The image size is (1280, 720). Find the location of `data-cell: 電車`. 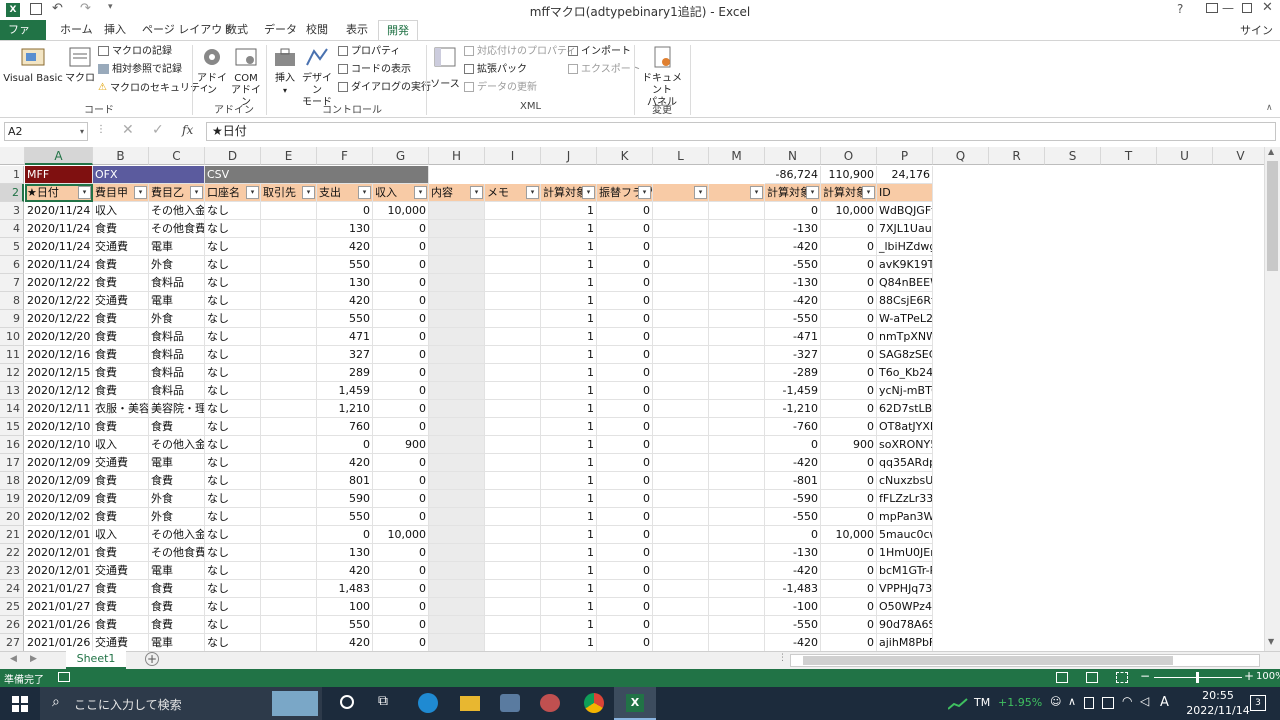

data-cell: 電車 is located at coordinates (177, 463).